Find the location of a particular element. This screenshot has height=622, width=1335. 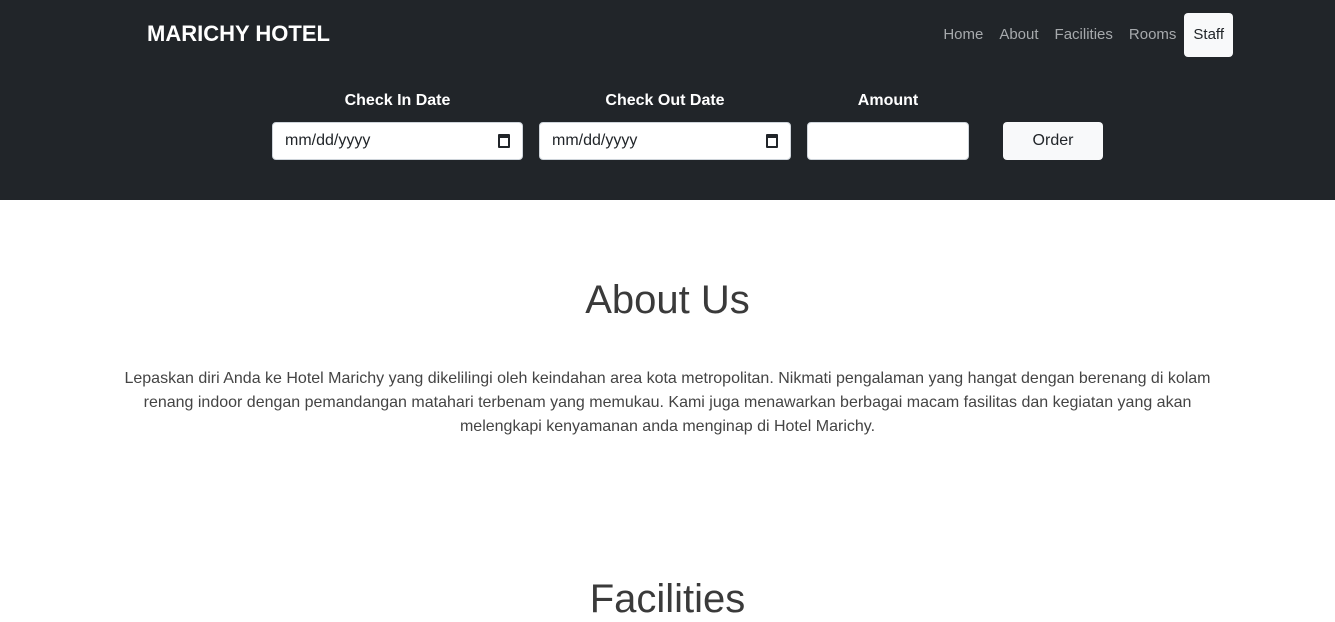

nav-facilities: Facilities is located at coordinates (1084, 35).